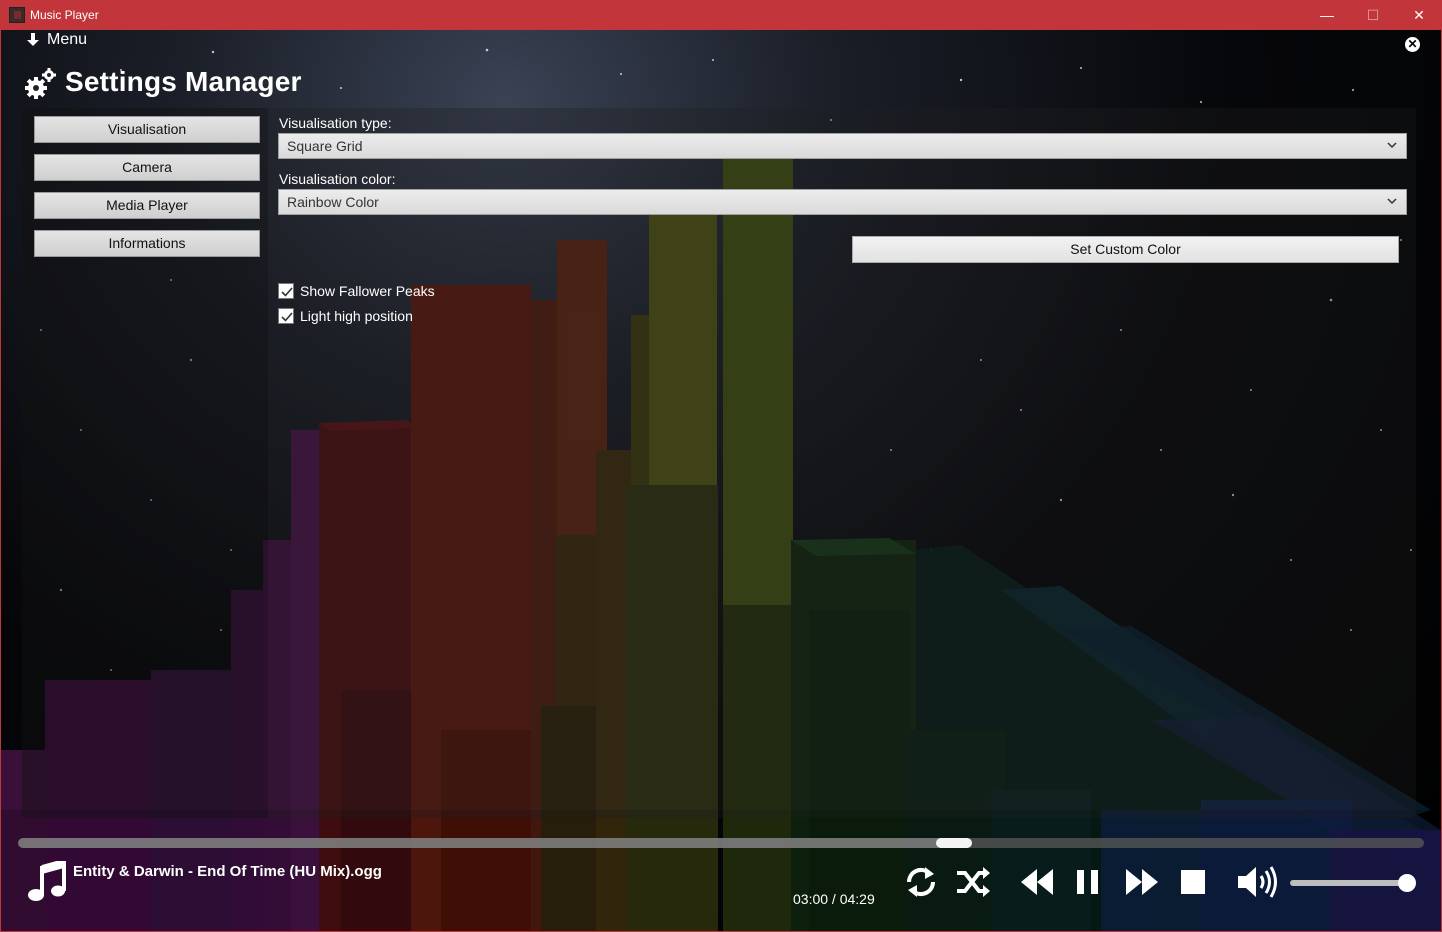 This screenshot has width=1442, height=932. I want to click on vis-color-select: Rainbow Color, so click(842, 202).